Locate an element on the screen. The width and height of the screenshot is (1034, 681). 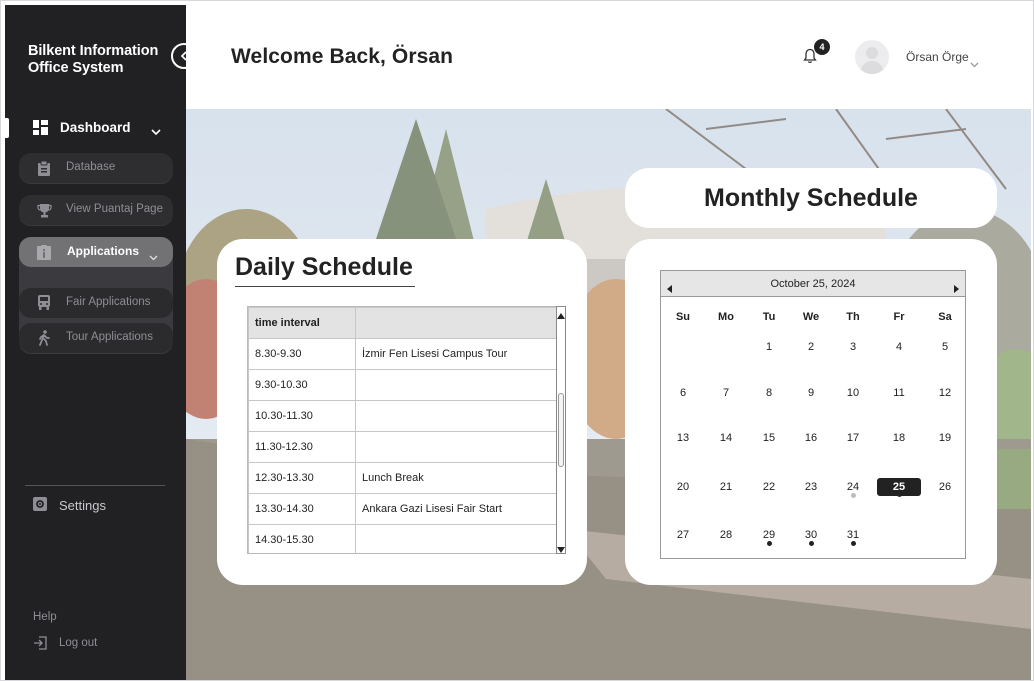
calendar-day: 8 is located at coordinates (769, 393).